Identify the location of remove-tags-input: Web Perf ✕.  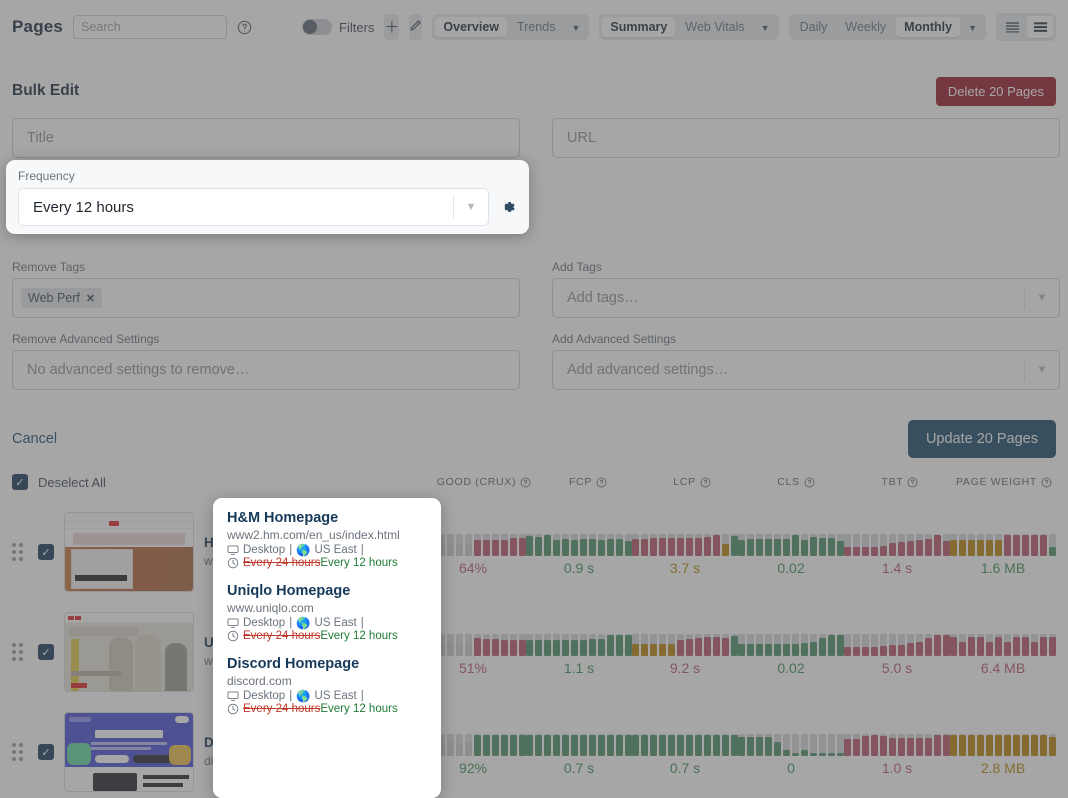
(266, 298).